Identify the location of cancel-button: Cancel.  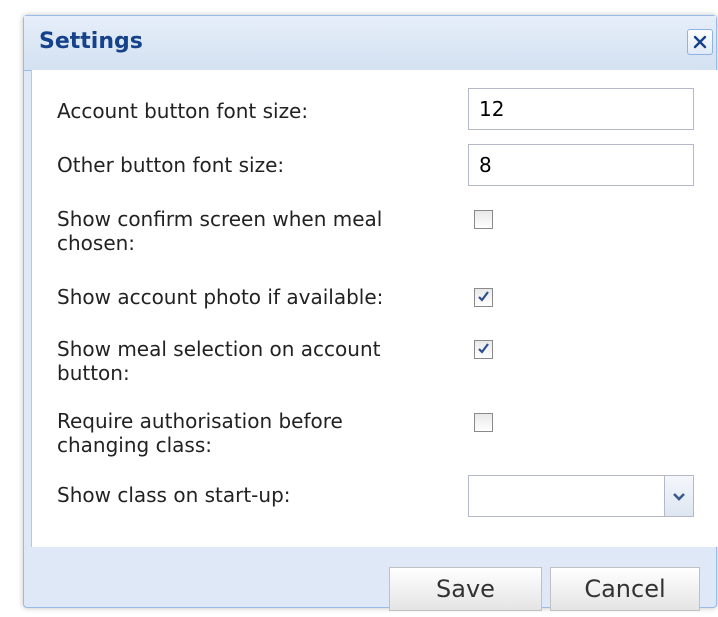
(625, 589).